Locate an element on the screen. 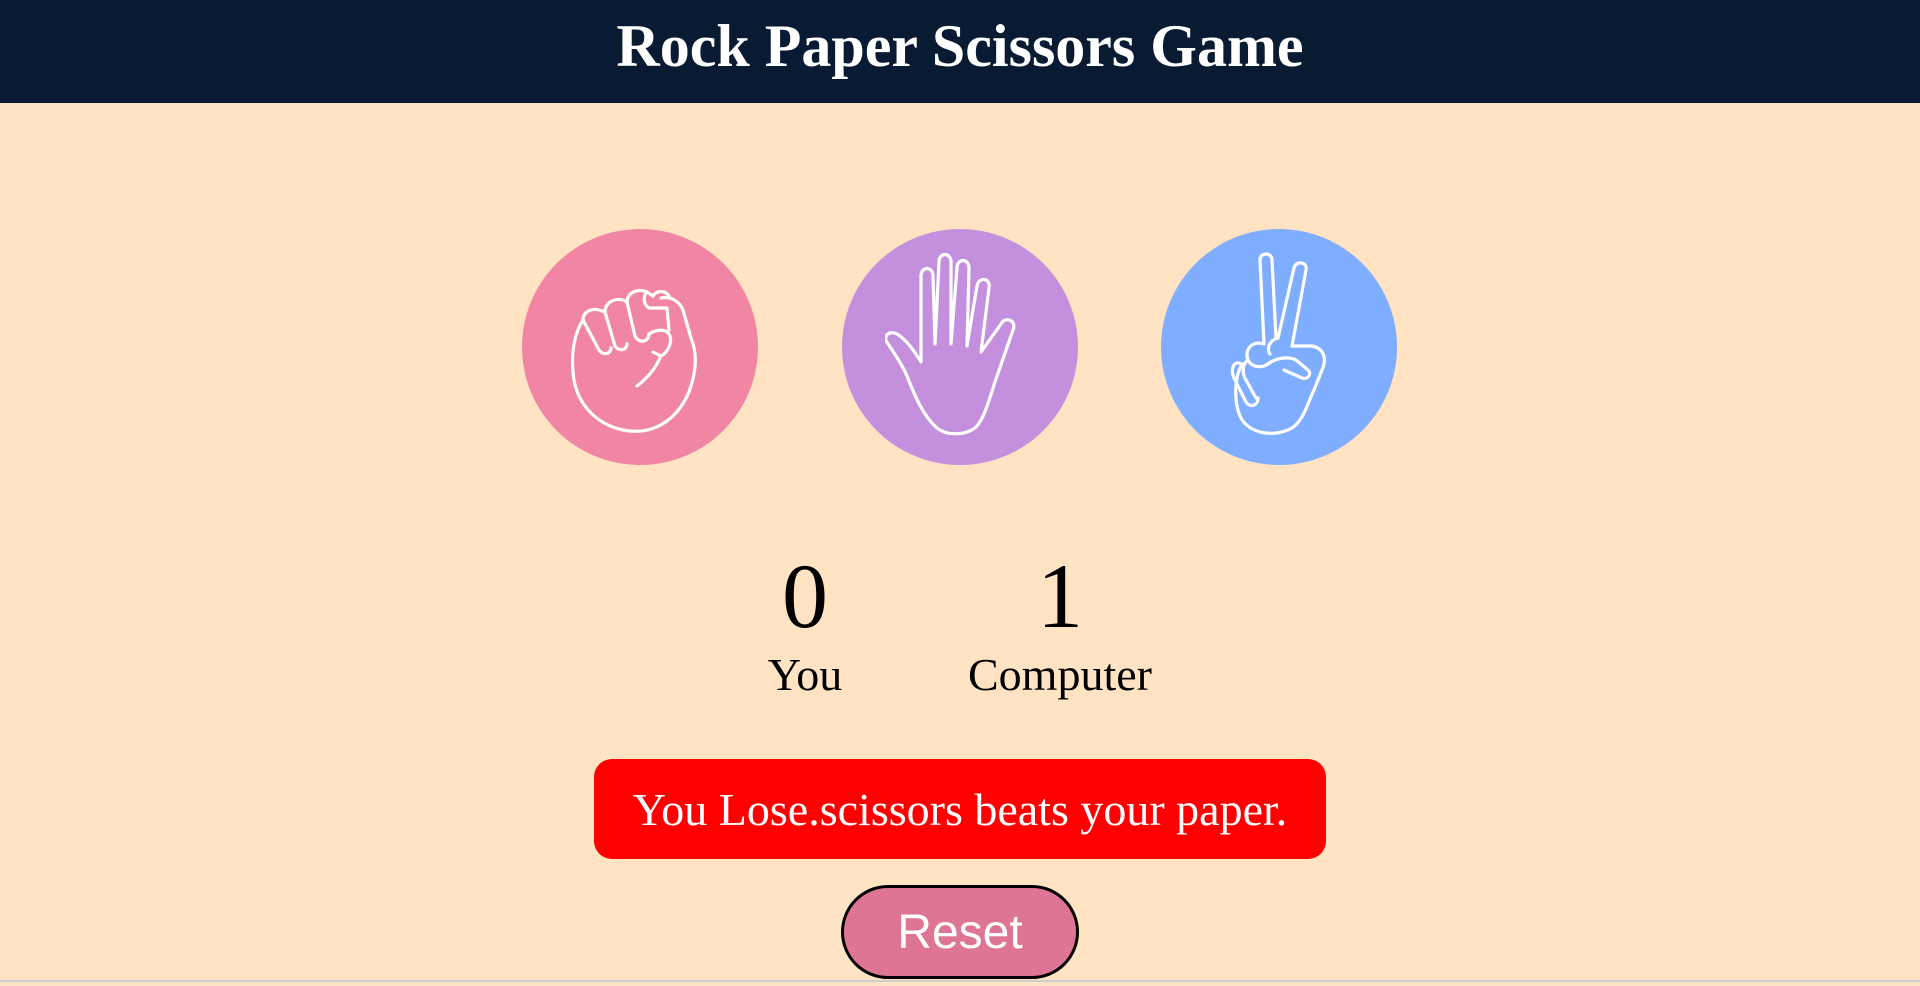 This screenshot has height=986, width=1920. page-bottom-divider is located at coordinates (960, 981).